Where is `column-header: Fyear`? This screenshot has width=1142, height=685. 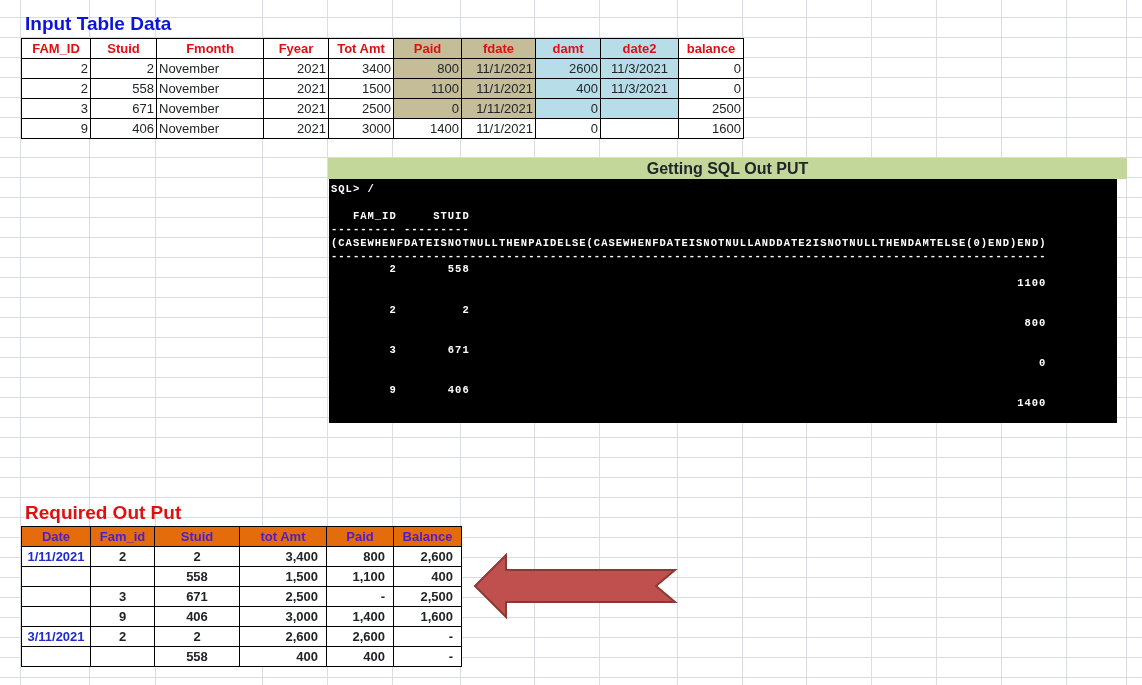 column-header: Fyear is located at coordinates (296, 48).